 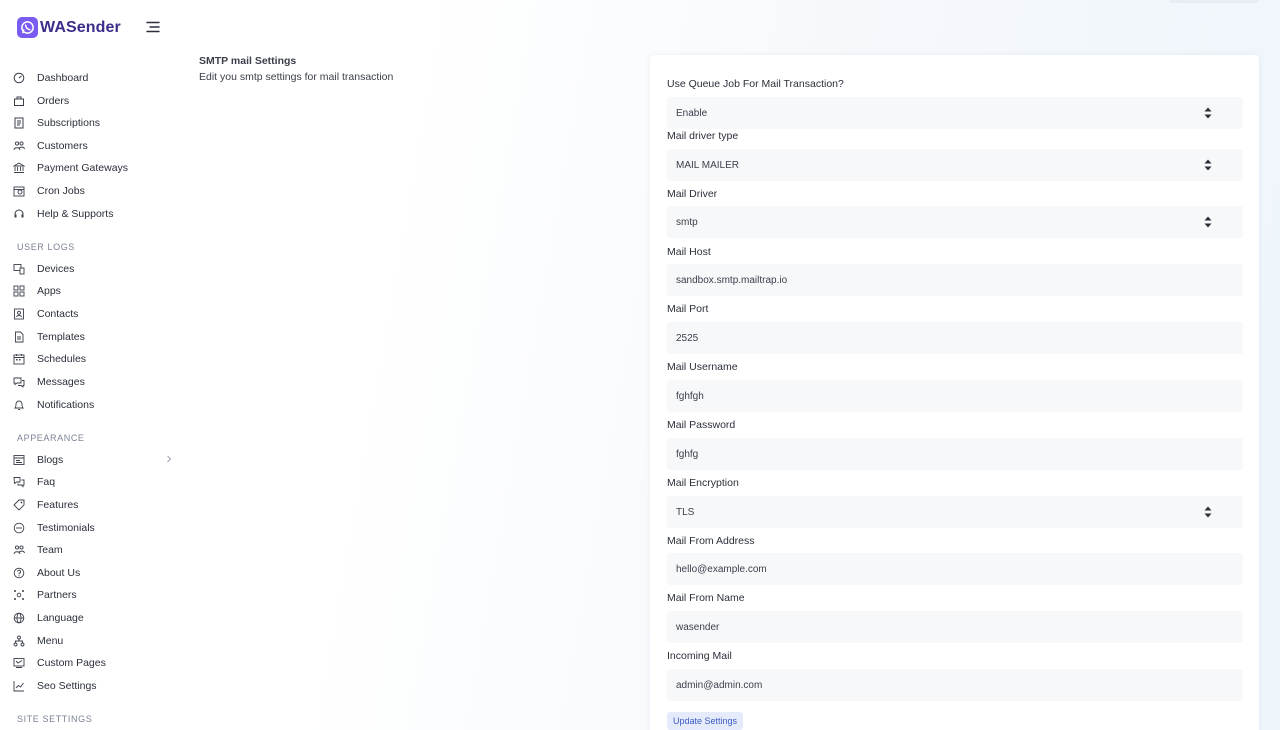 I want to click on password-value: fghfg, so click(x=687, y=454).